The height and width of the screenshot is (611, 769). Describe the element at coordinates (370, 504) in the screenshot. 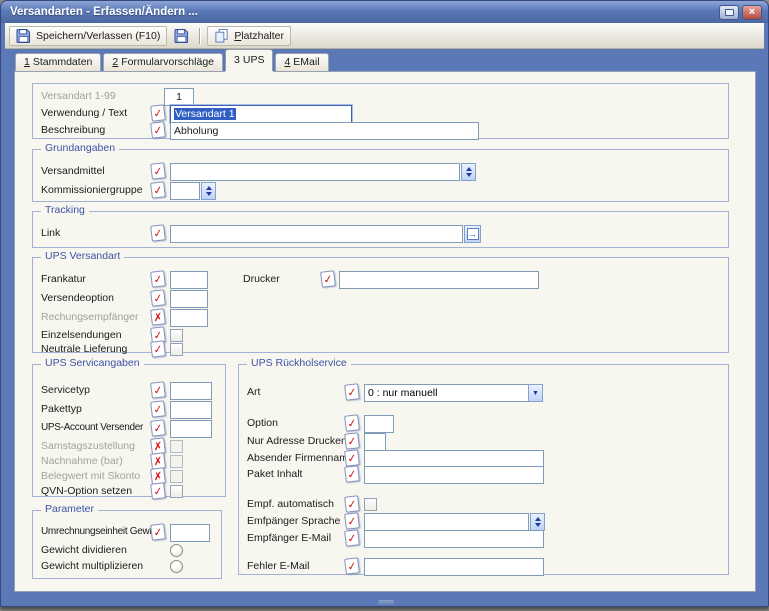

I see `empf-automatisch-checkbox` at that location.